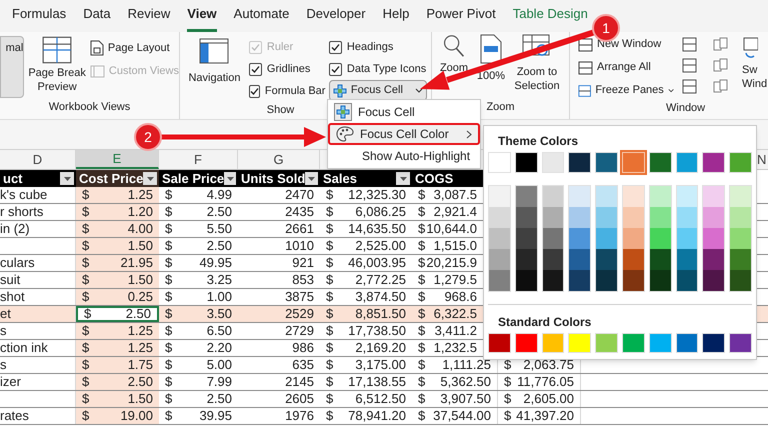  What do you see at coordinates (626, 90) in the screenshot?
I see `freeze-panes-button: Freeze Panes` at bounding box center [626, 90].